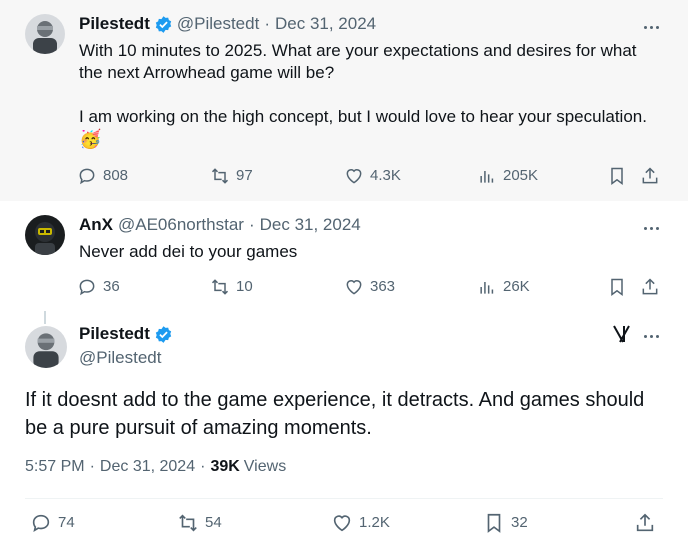 This screenshot has width=688, height=558. I want to click on repost-button: 10, so click(231, 287).